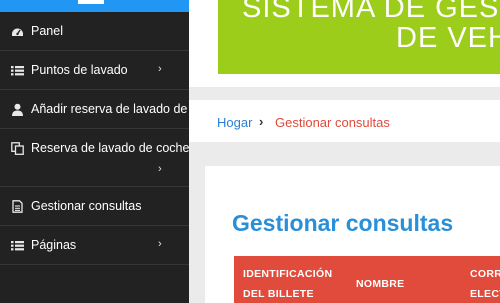 The height and width of the screenshot is (303, 500). What do you see at coordinates (17, 148) in the screenshot?
I see `copy-icon` at bounding box center [17, 148].